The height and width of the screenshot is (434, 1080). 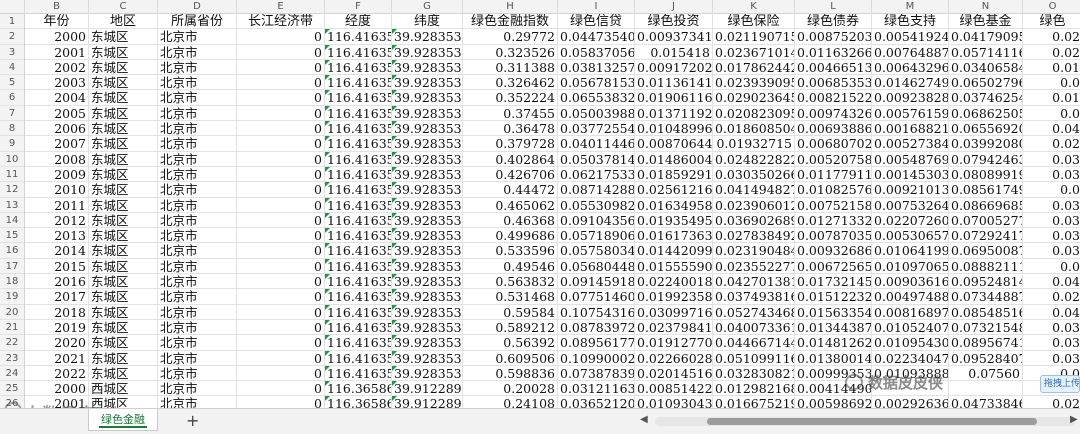 I want to click on table-cell: 0.010524077, so click(x=910, y=327).